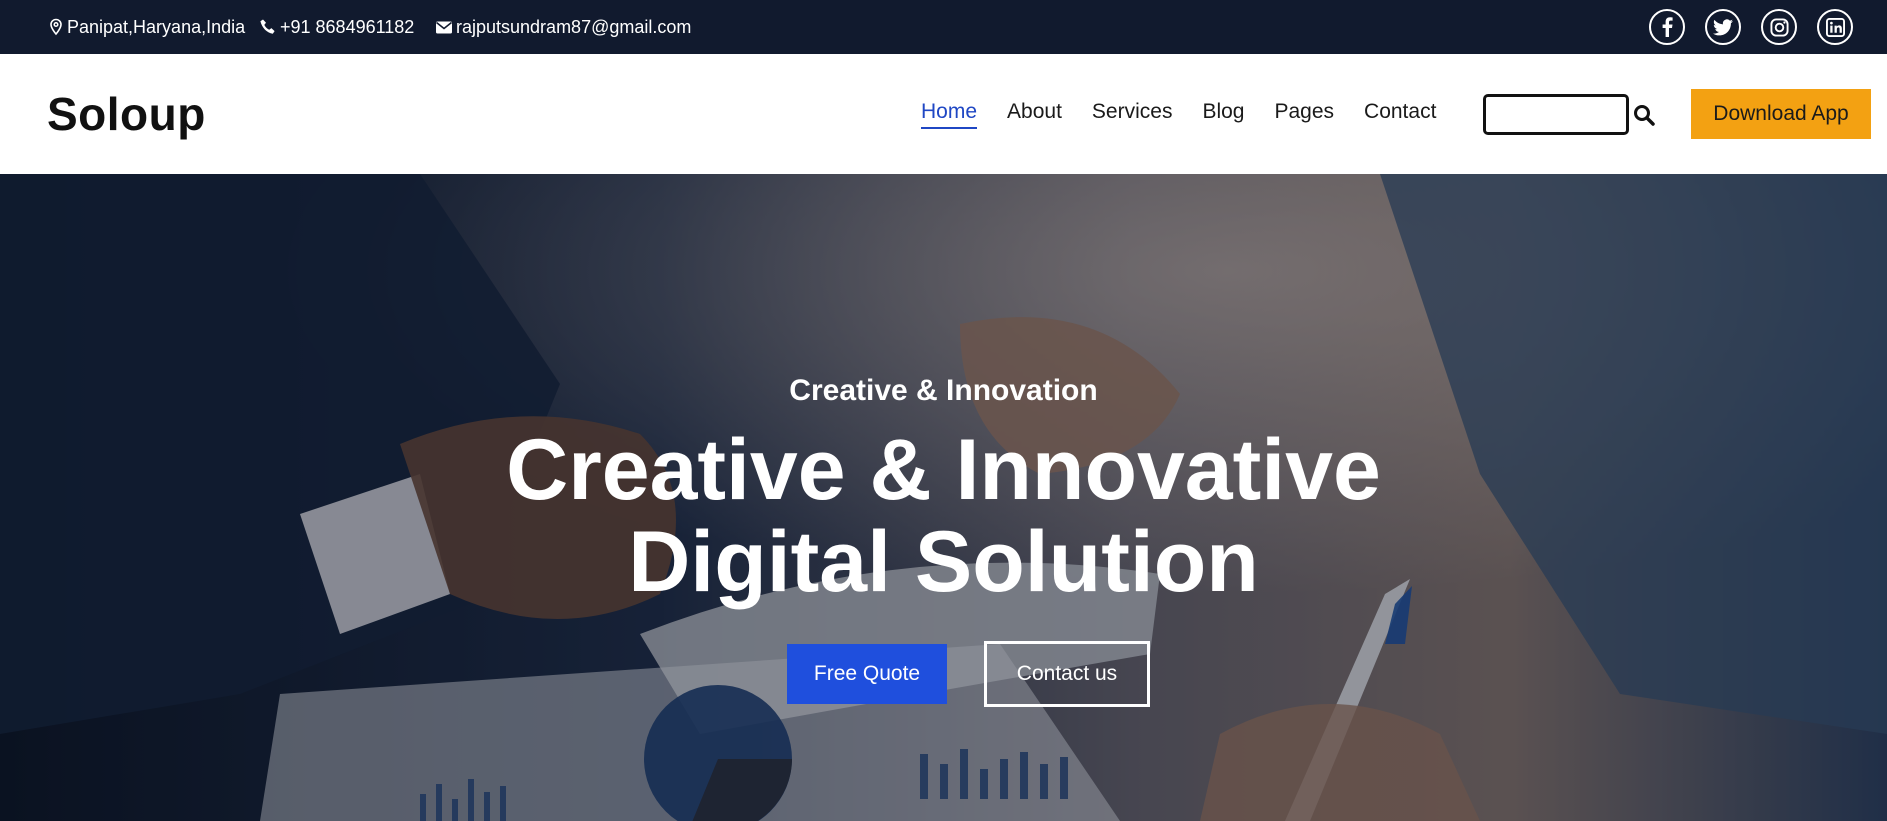 The height and width of the screenshot is (821, 1887). Describe the element at coordinates (1304, 114) in the screenshot. I see `nav-pages: Pages` at that location.